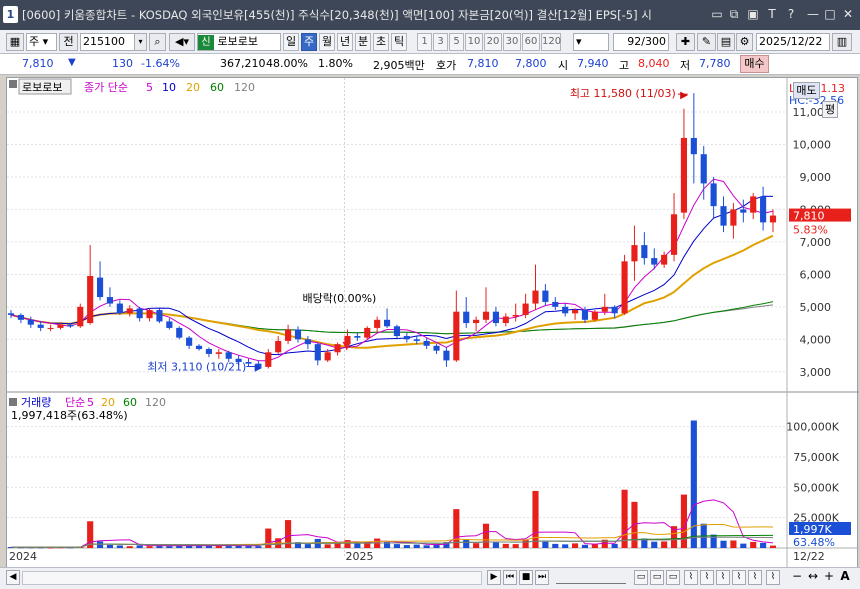  What do you see at coordinates (791, 14) in the screenshot?
I see `help-icon: ?` at bounding box center [791, 14].